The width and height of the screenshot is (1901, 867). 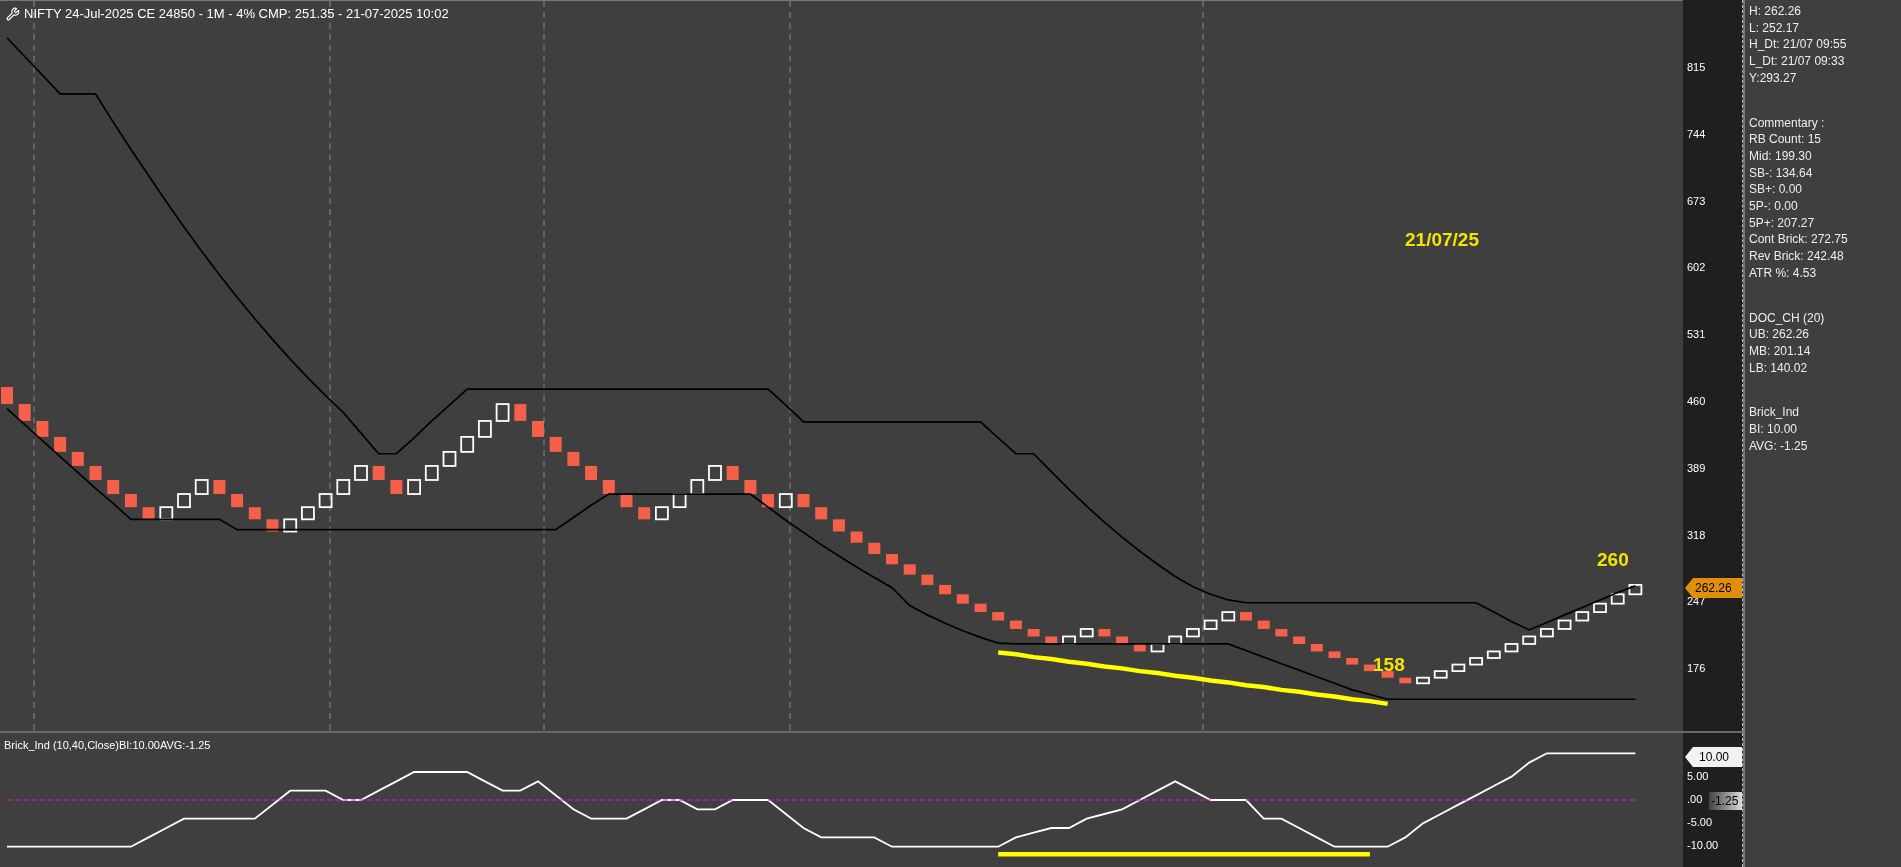 What do you see at coordinates (1780, 351) in the screenshot?
I see `info-line: MB: 201.14` at bounding box center [1780, 351].